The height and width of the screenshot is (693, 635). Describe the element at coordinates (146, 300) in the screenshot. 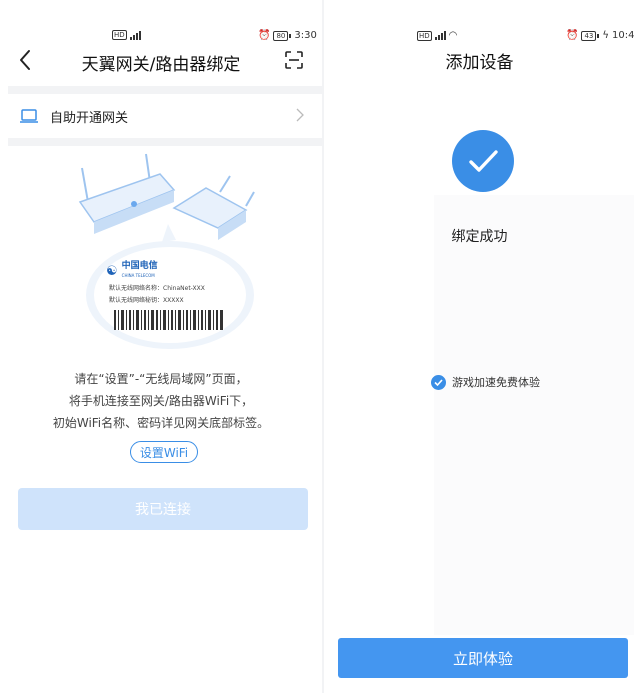

I see `default-key-text: 默认无线网络秘钥：XXXXX` at that location.